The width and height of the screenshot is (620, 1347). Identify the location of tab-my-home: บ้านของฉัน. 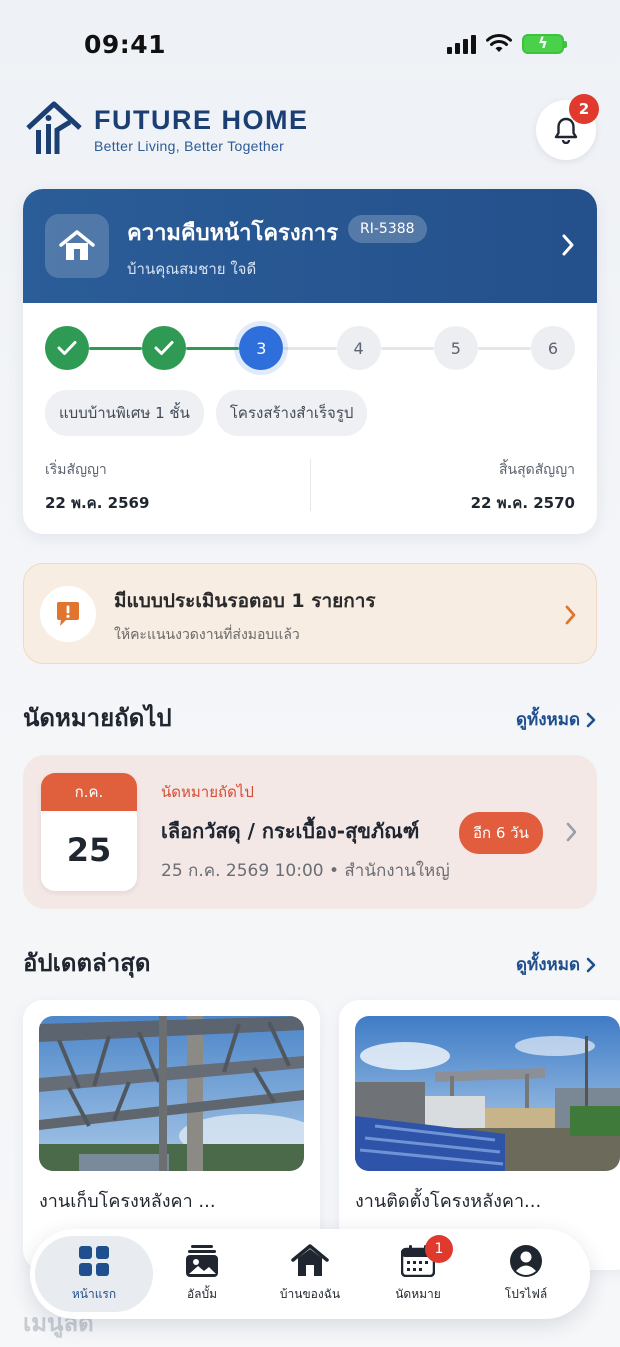
(310, 1273).